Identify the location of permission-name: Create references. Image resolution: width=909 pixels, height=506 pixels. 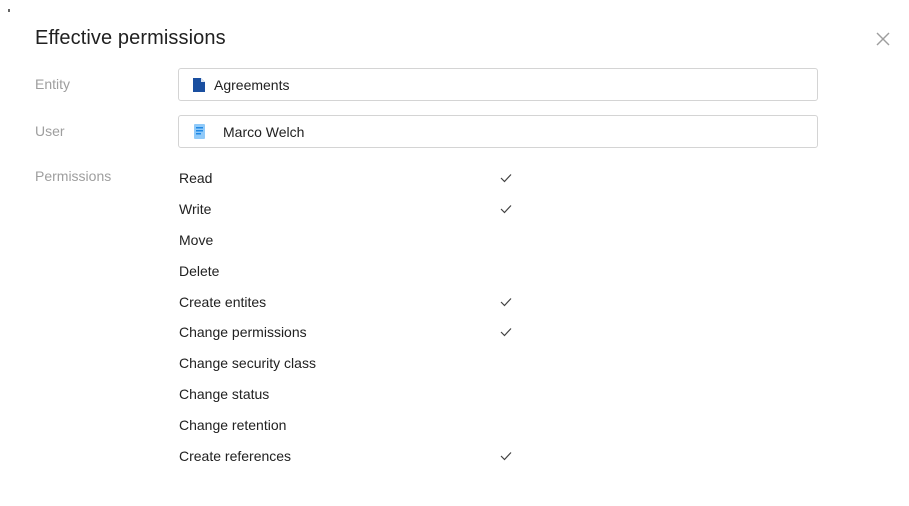
(235, 455).